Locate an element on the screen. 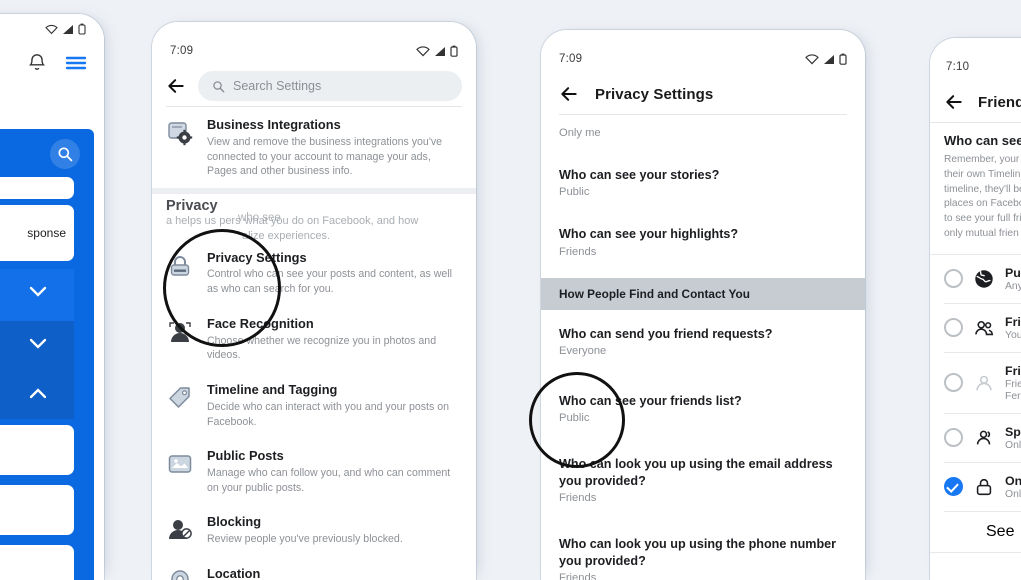  qa-row-friends-list: Who can see your friends list? Public is located at coordinates (703, 400).